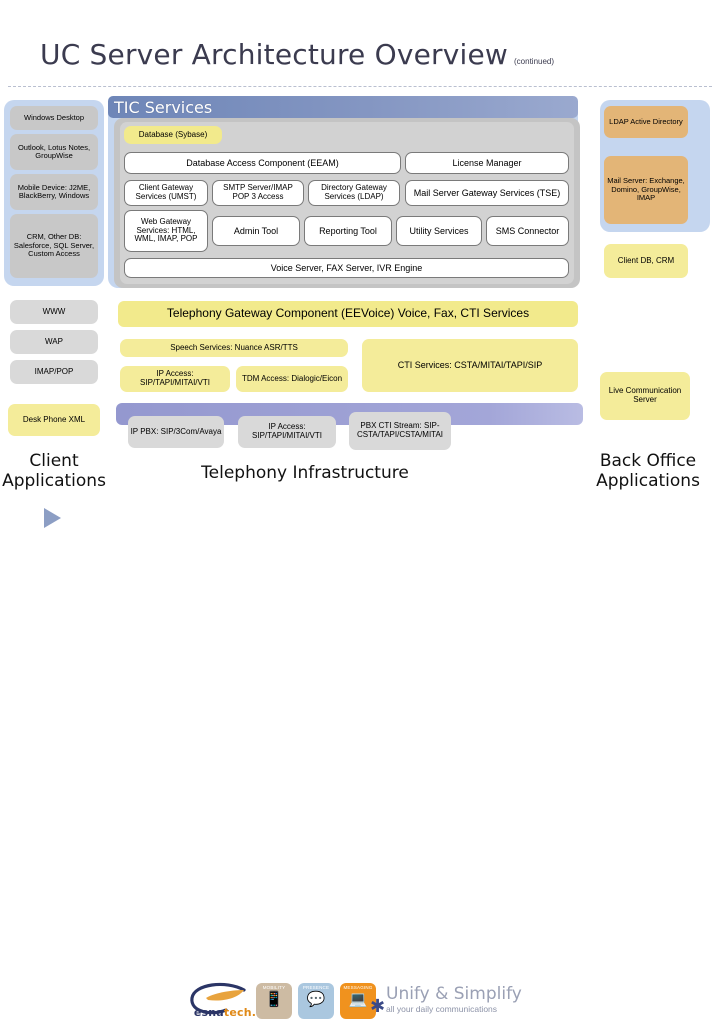  What do you see at coordinates (470, 365) in the screenshot?
I see `telephony-cti-services: CTI Services: CSTA/MITAI/TAPI/SIP` at bounding box center [470, 365].